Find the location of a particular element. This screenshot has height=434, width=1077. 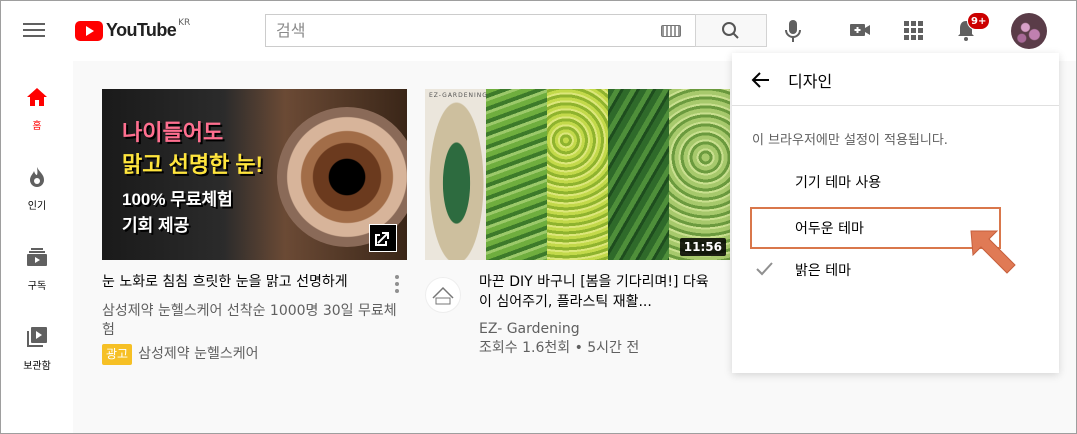

logo-text: YouTube is located at coordinates (141, 30).